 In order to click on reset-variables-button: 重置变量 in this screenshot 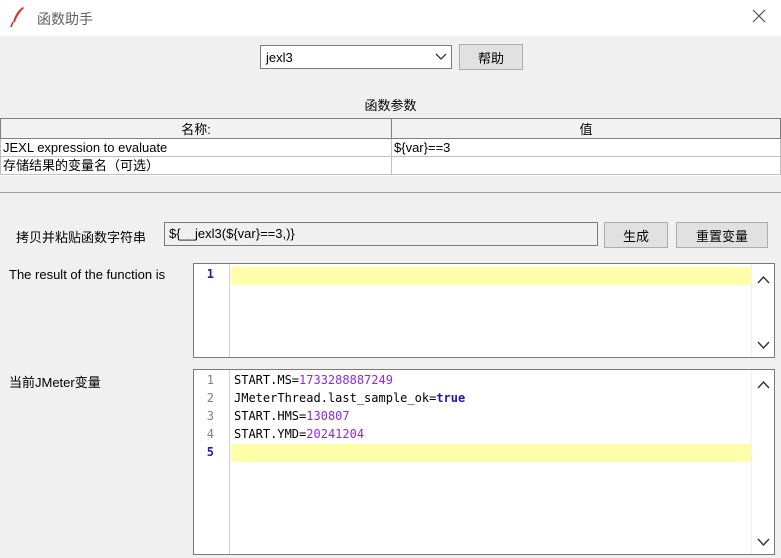, I will do `click(722, 235)`.